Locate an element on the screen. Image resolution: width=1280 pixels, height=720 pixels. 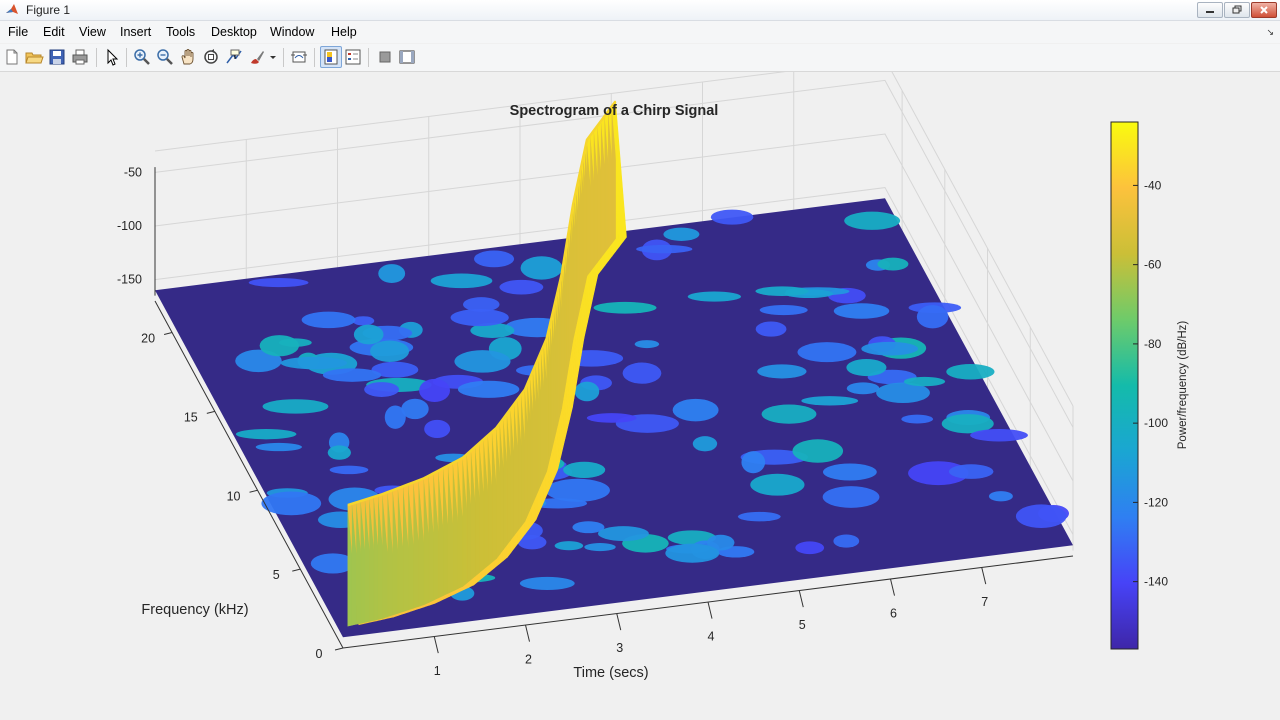
new-figure-icon is located at coordinates (12, 57).